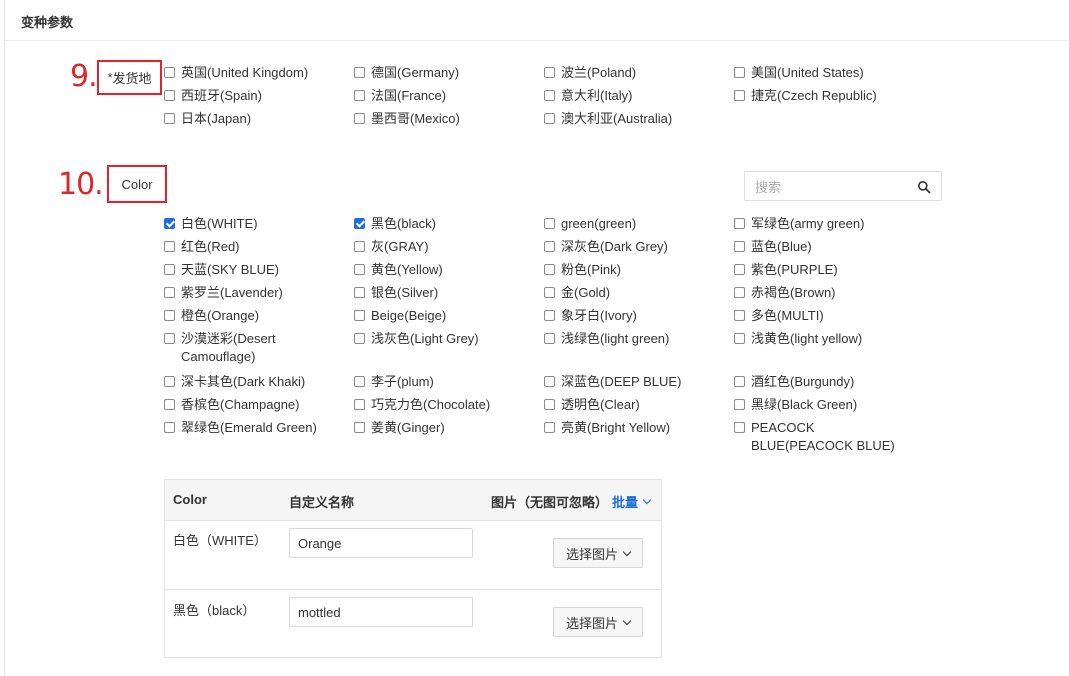 The image size is (1069, 676). Describe the element at coordinates (634, 293) in the screenshot. I see `checkbox-option: 金(Gold)` at that location.